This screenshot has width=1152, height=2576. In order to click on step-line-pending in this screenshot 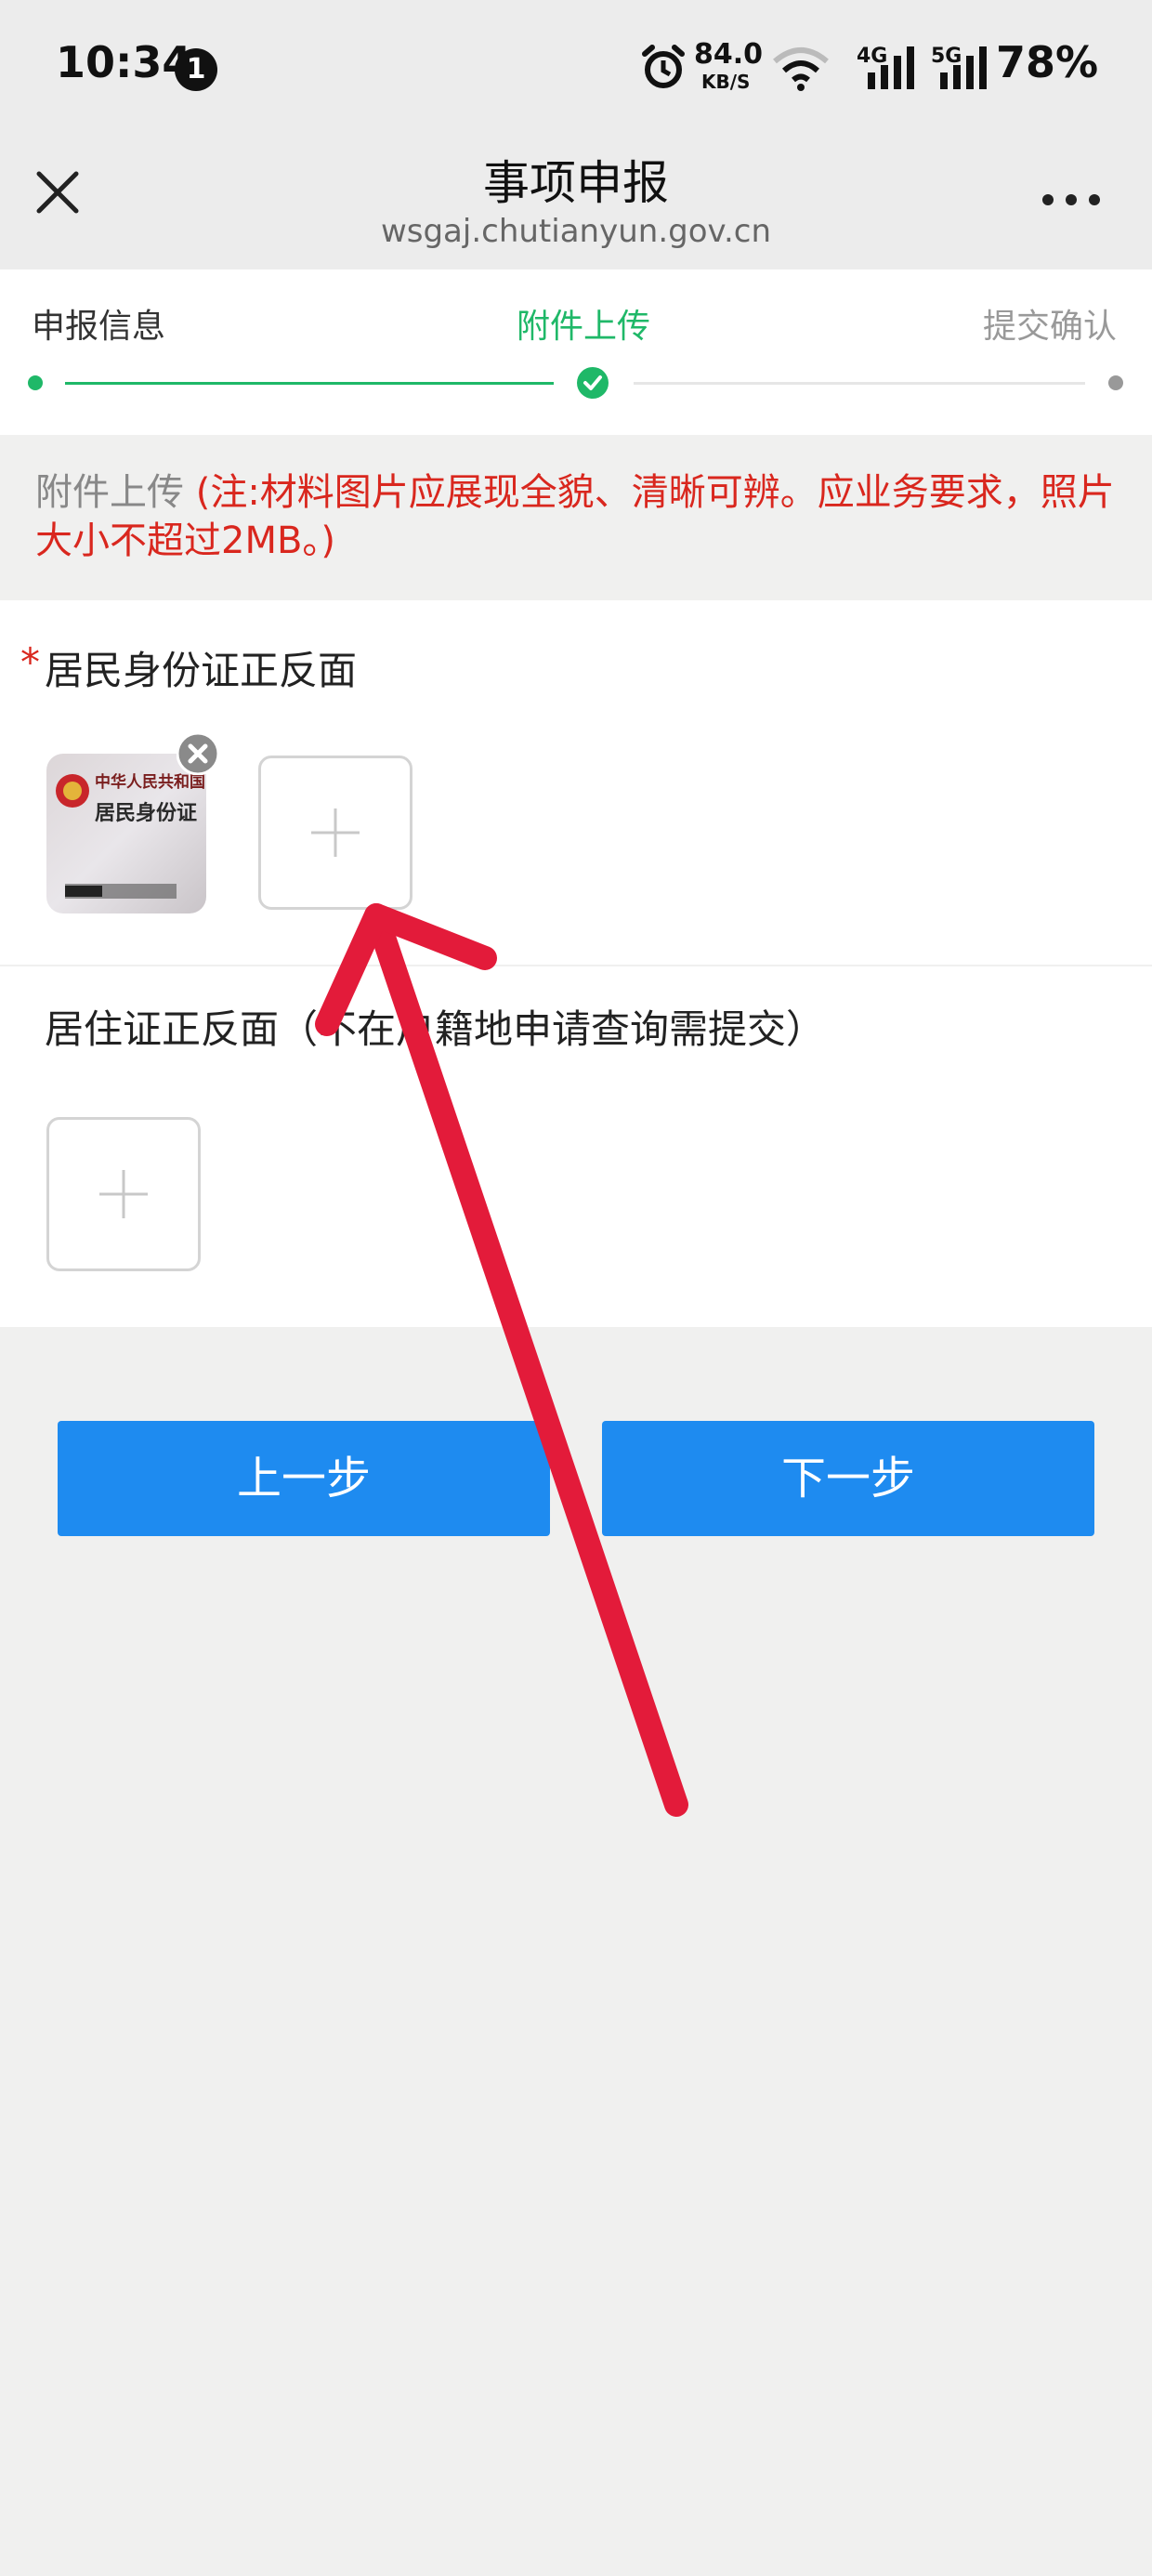, I will do `click(859, 383)`.